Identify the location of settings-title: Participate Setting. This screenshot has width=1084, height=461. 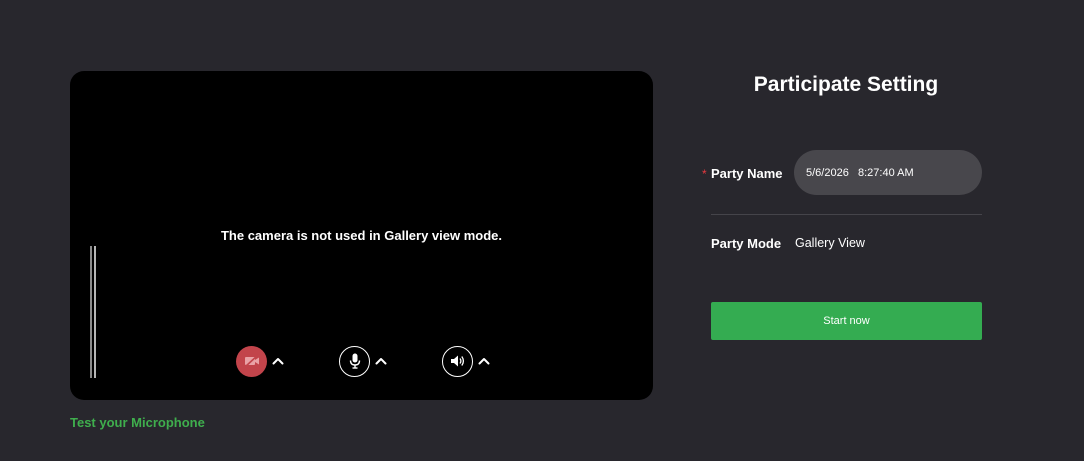
(846, 84).